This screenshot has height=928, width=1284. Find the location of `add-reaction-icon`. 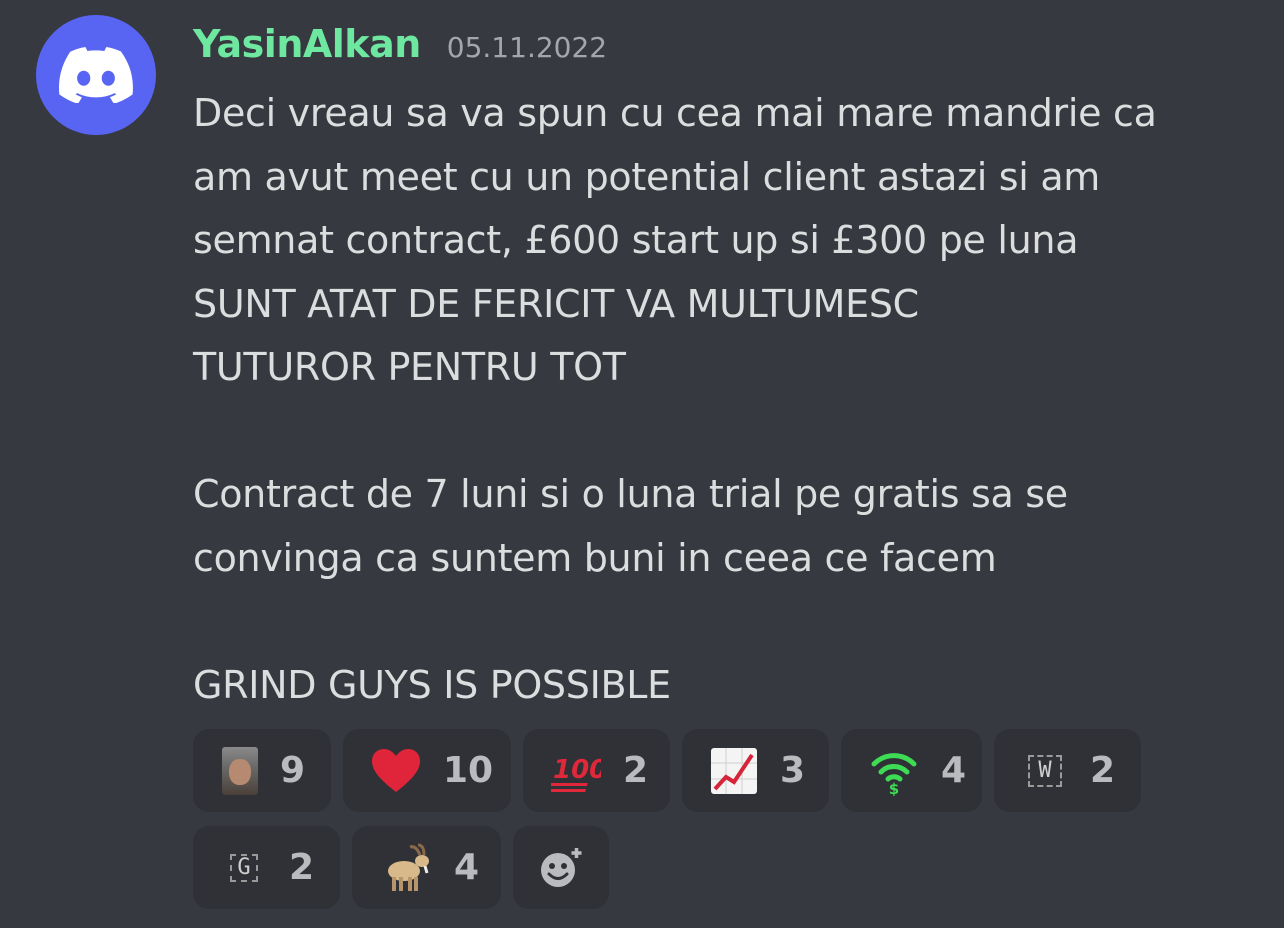

add-reaction-icon is located at coordinates (561, 866).